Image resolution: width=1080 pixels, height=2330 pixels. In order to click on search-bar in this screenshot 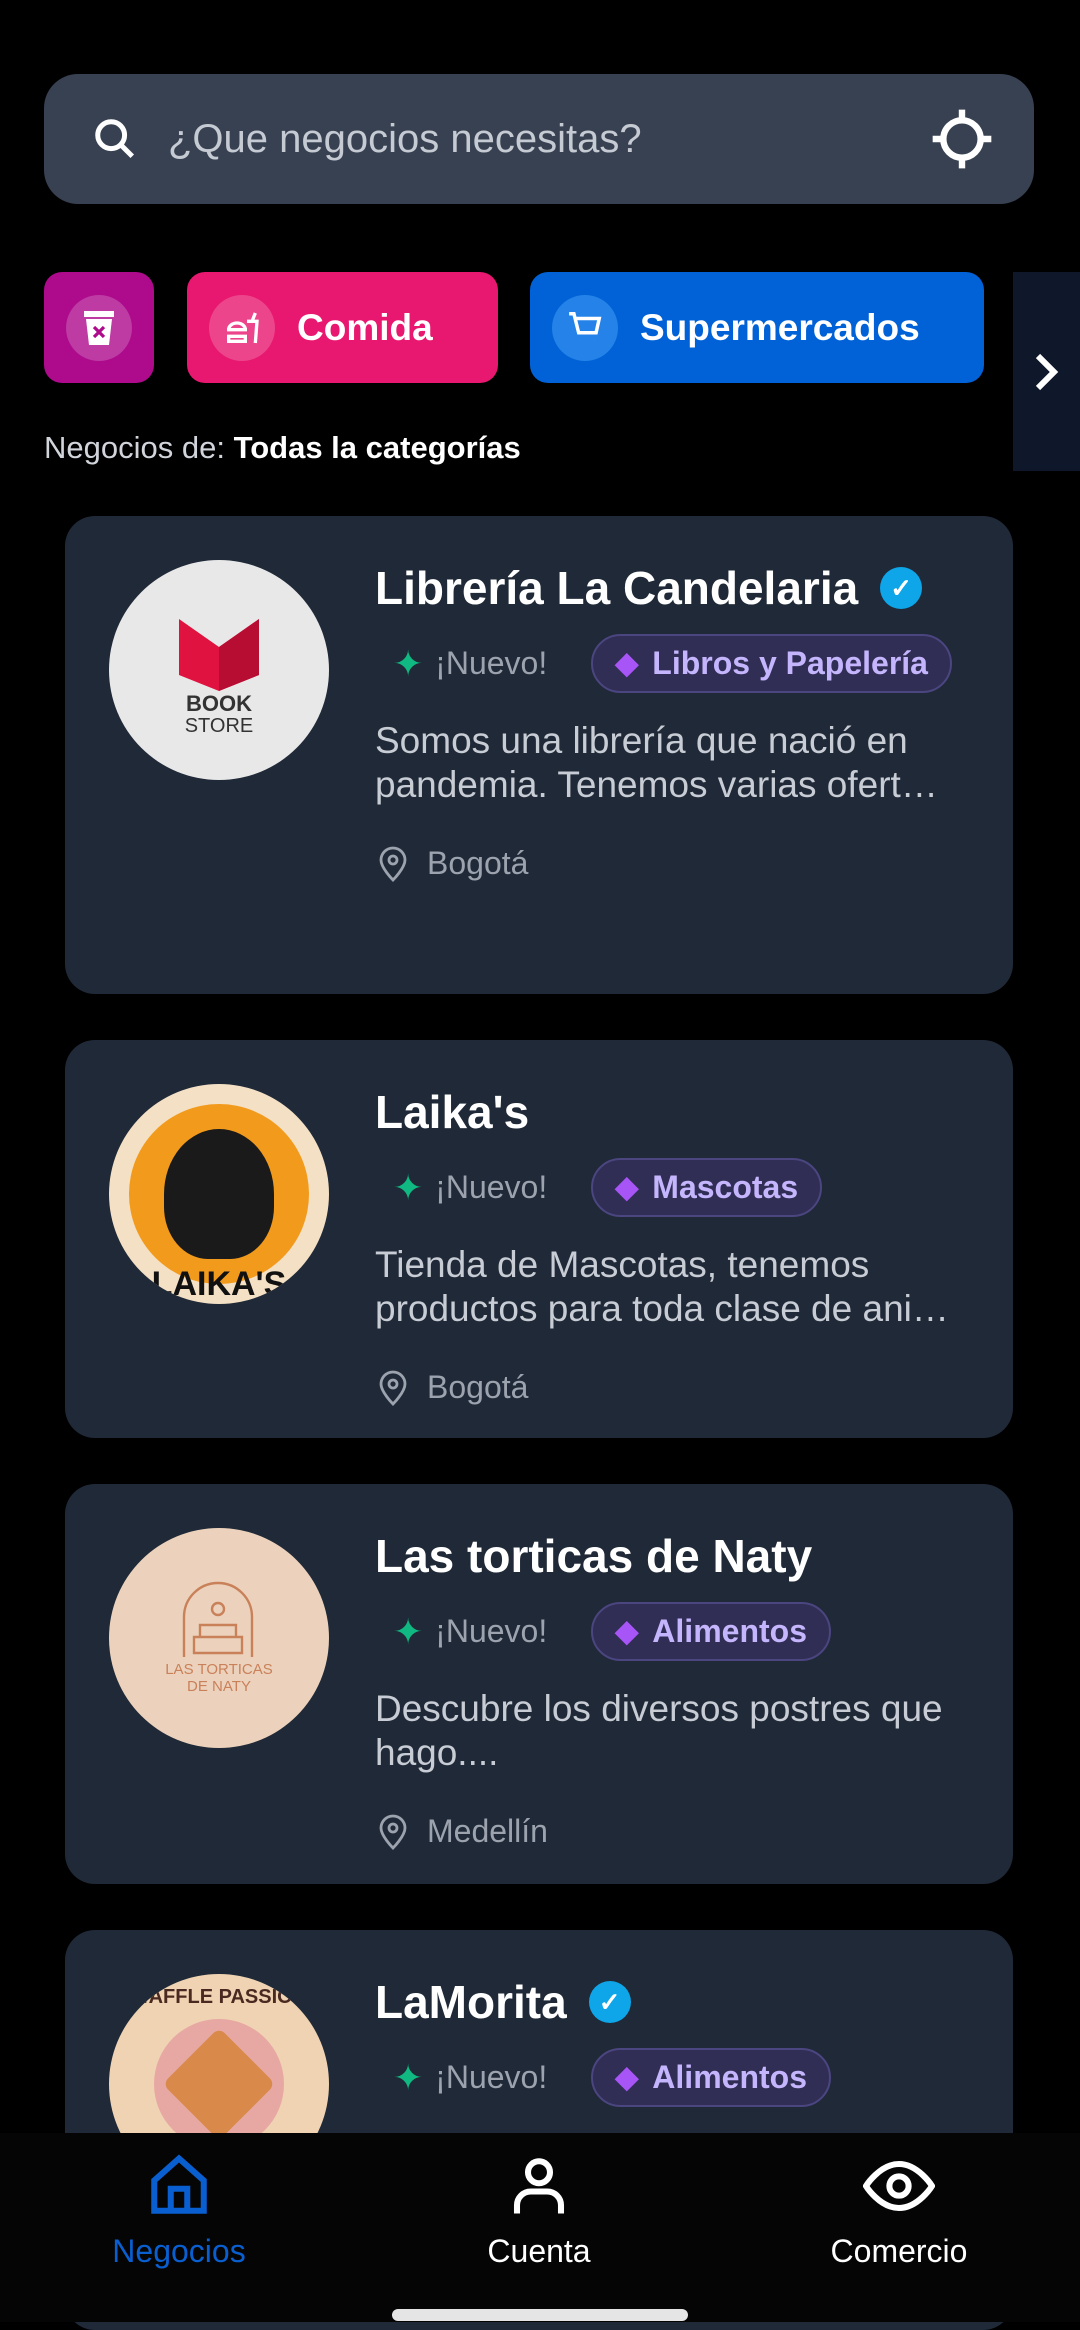, I will do `click(539, 139)`.